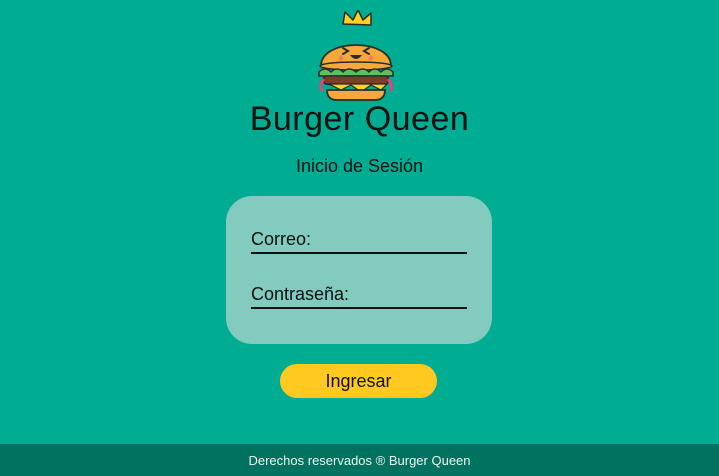 This screenshot has height=476, width=719. I want to click on footer: Derechos reservados ® Burger Queen, so click(359, 460).